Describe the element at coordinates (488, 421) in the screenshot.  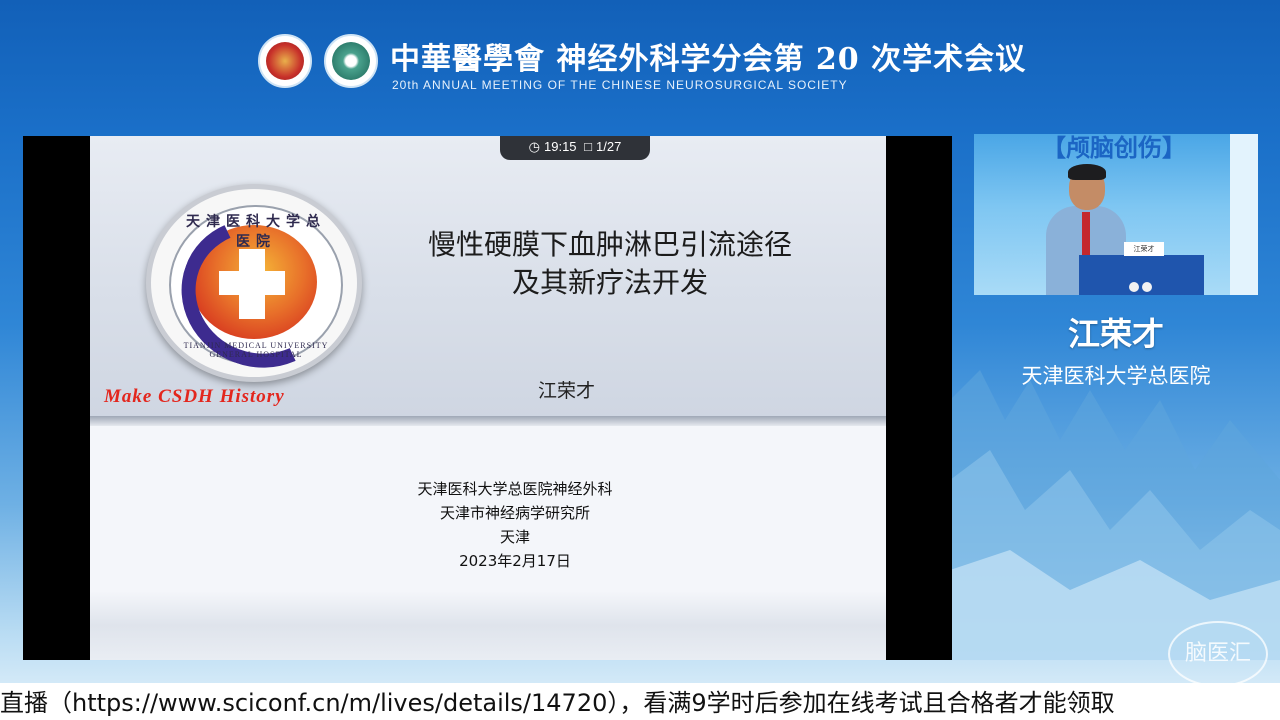
I see `slide-divider` at that location.